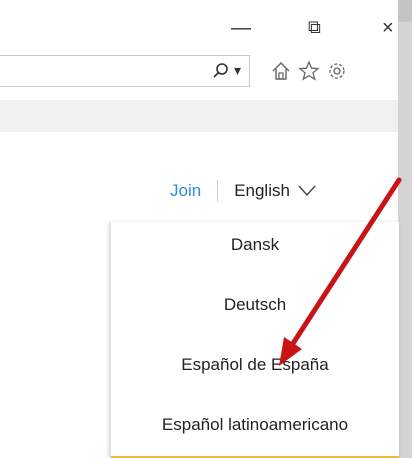 The height and width of the screenshot is (458, 412). Describe the element at coordinates (241, 28) in the screenshot. I see `minimize-button: —` at that location.